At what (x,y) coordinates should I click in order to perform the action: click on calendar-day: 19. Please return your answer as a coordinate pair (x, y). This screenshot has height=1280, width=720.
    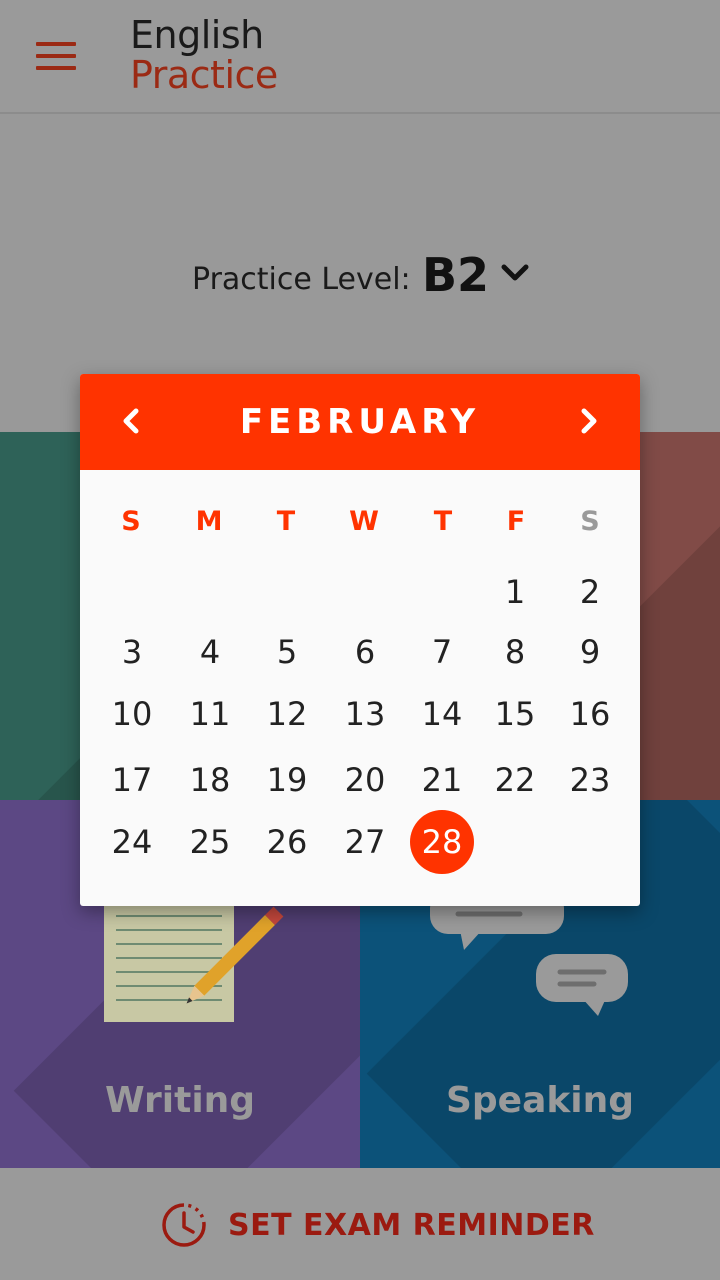
    Looking at the image, I should click on (287, 780).